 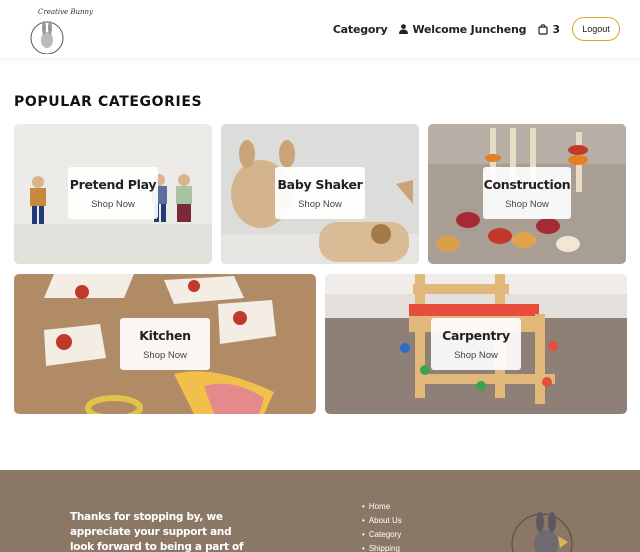 What do you see at coordinates (66, 12) in the screenshot?
I see `logo-text: Creative Bunny` at bounding box center [66, 12].